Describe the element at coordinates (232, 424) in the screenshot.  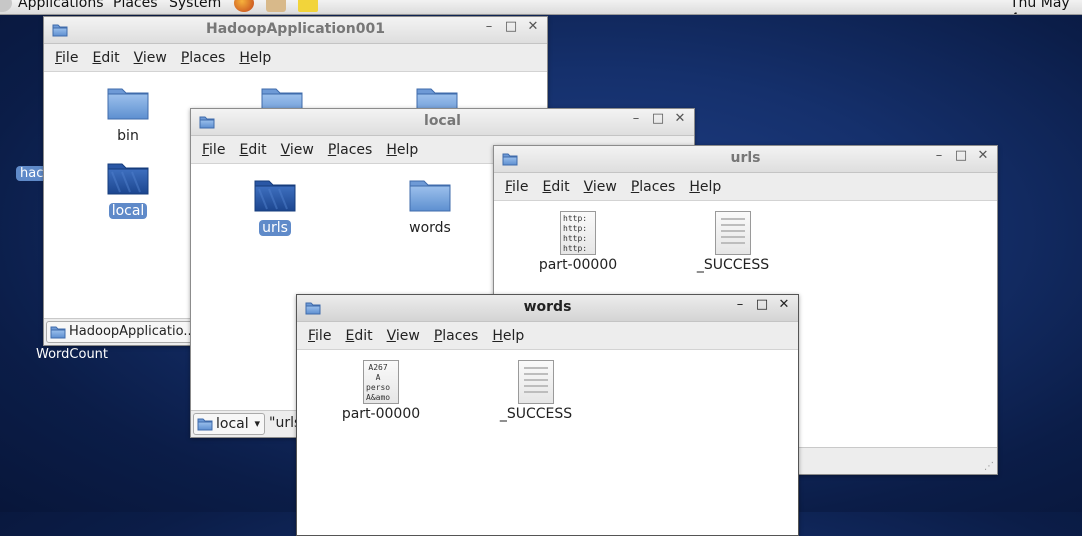
I see `location-select-value: local` at that location.